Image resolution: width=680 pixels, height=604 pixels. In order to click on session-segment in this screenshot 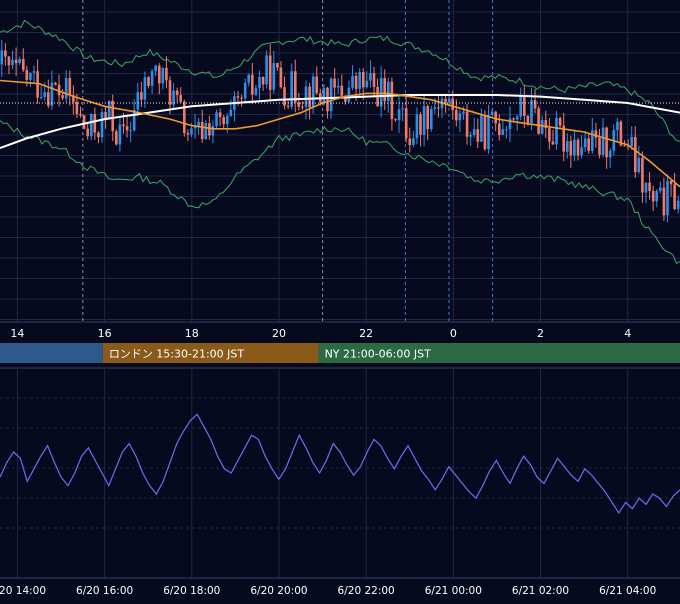, I will do `click(51, 353)`.